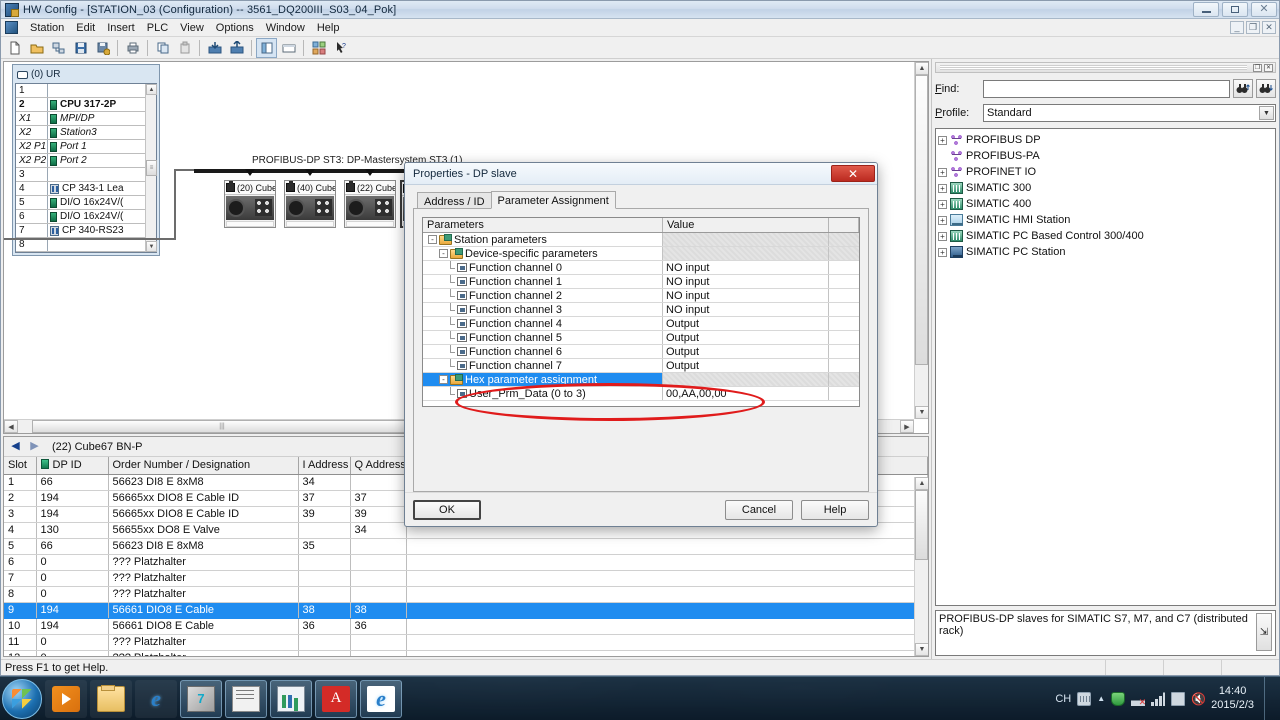  What do you see at coordinates (1206, 9) in the screenshot?
I see `minimize-button` at bounding box center [1206, 9].